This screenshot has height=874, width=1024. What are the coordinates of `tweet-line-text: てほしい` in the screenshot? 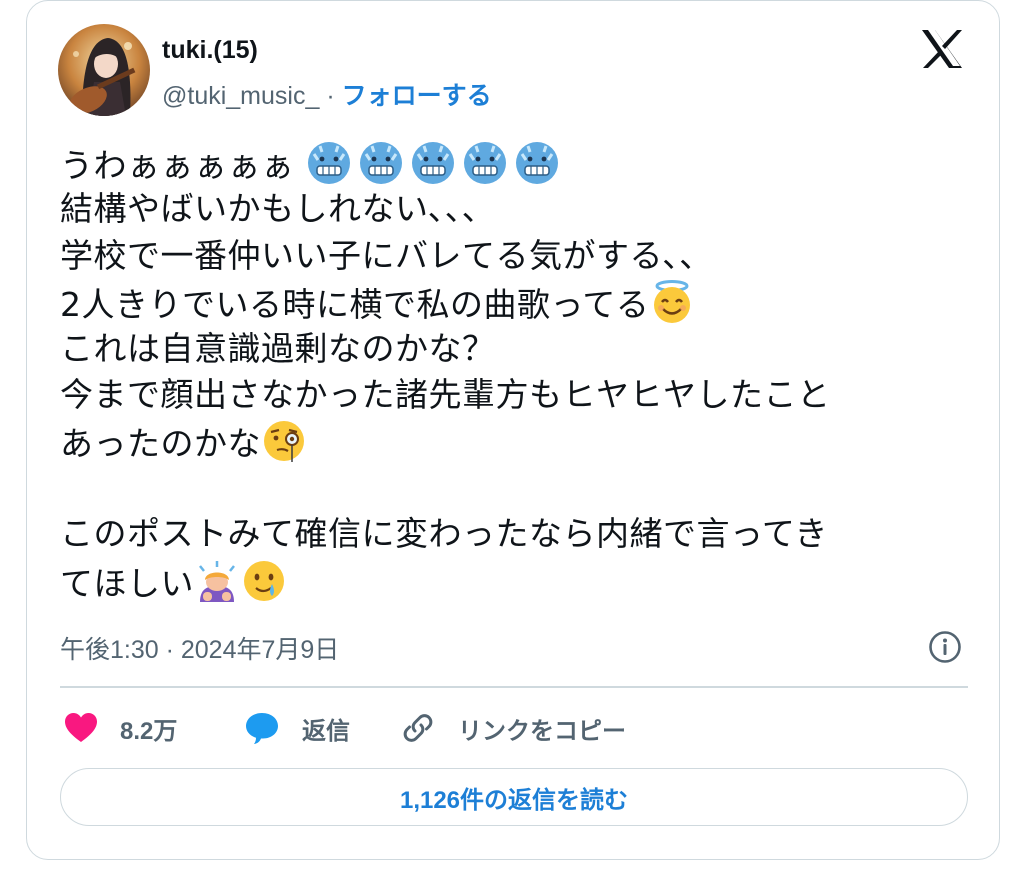 It's located at (127, 583).